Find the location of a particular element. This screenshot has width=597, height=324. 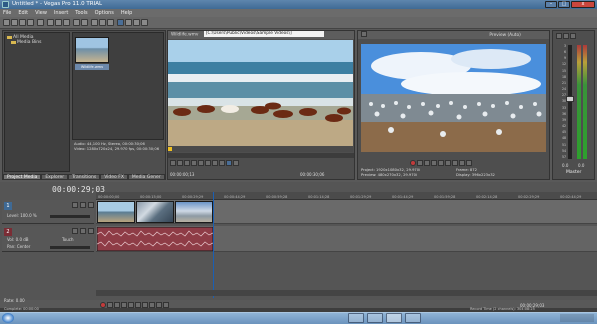

taskbar-vegas-icon is located at coordinates (394, 318).